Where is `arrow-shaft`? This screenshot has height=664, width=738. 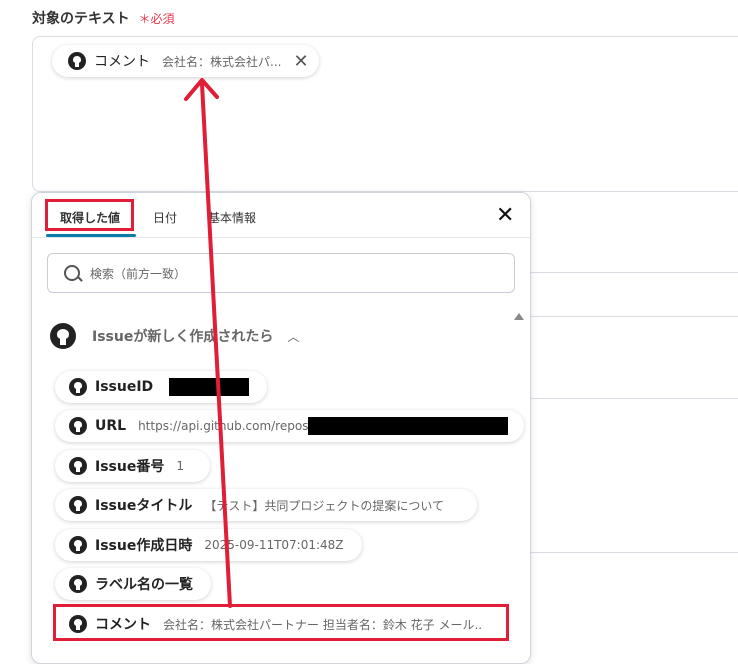 arrow-shaft is located at coordinates (216, 345).